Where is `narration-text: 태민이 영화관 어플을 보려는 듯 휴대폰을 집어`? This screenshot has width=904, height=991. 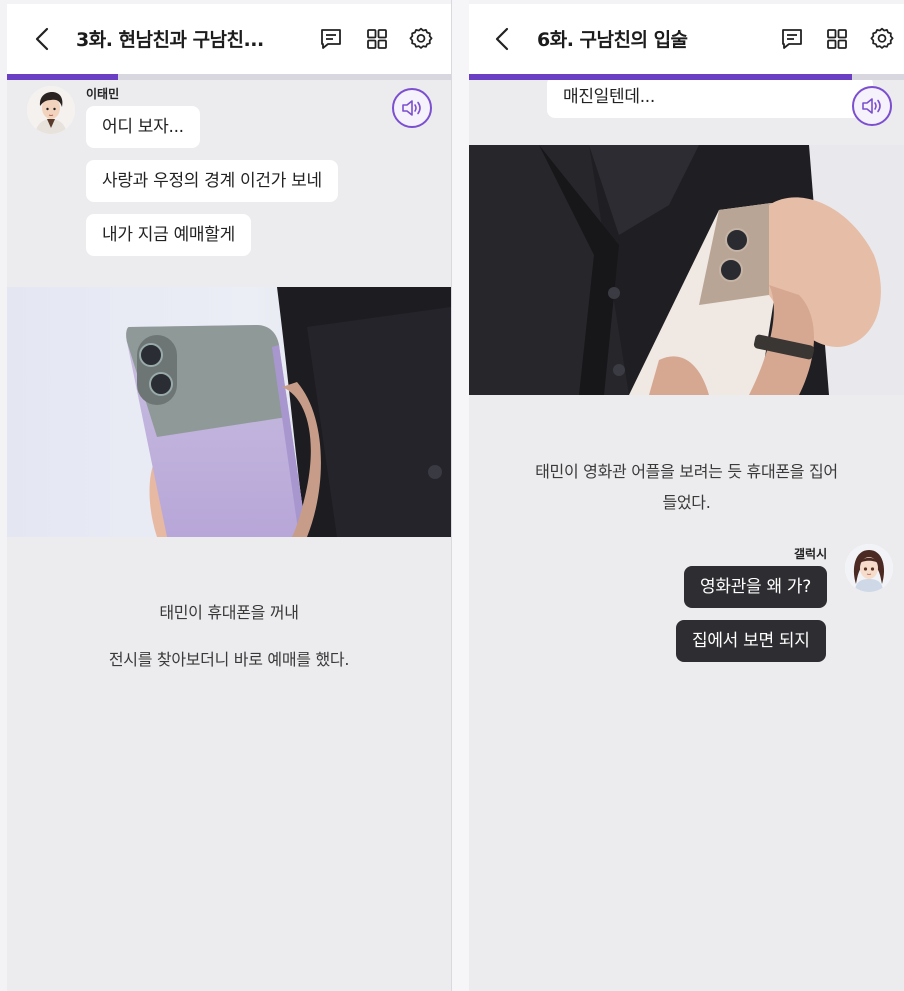 narration-text: 태민이 영화관 어플을 보려는 듯 휴대폰을 집어 is located at coordinates (686, 471).